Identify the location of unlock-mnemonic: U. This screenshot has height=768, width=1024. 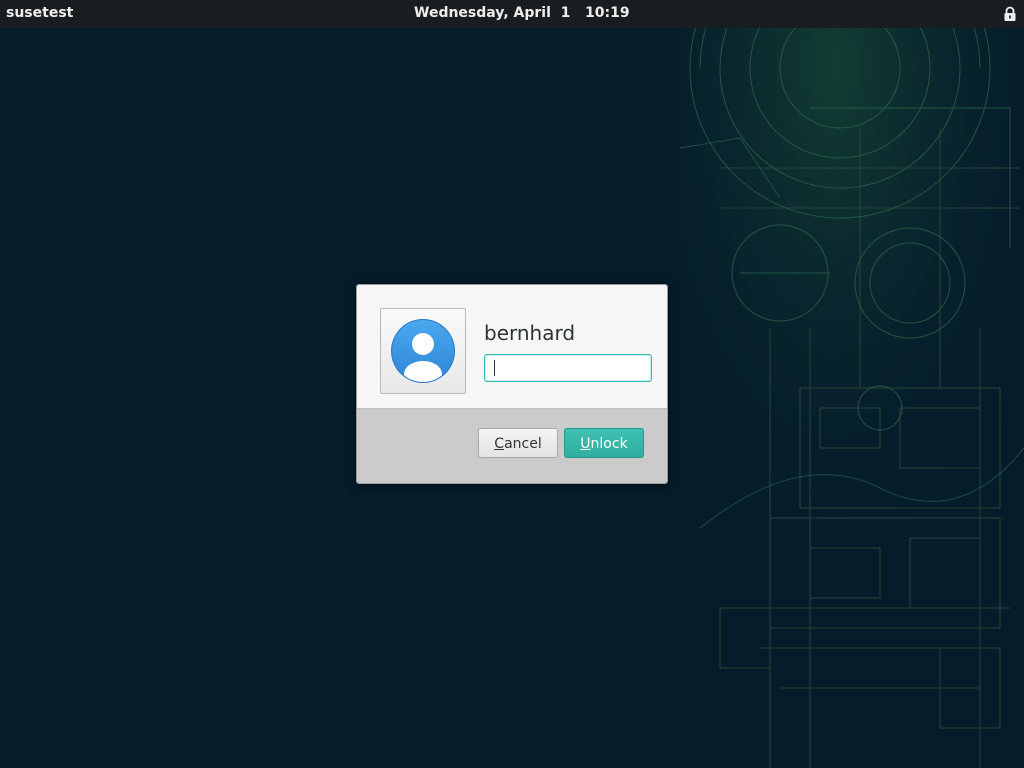
(585, 444).